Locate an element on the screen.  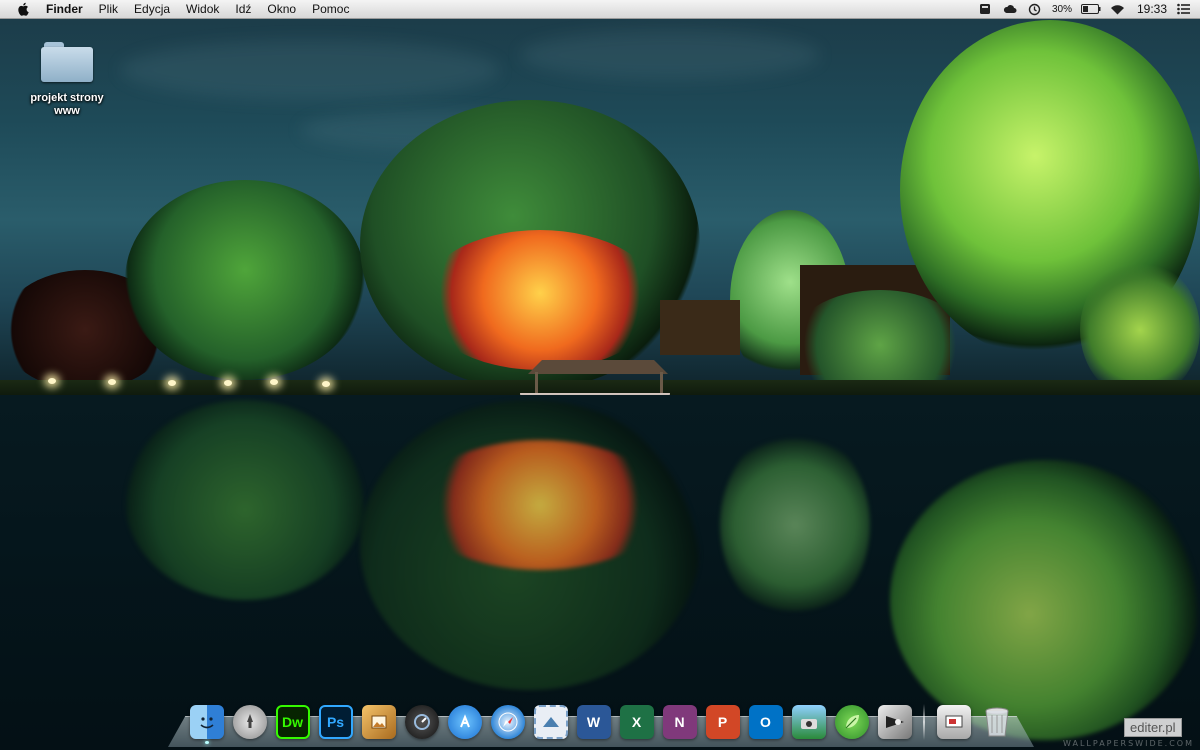
dashboard-icon is located at coordinates (421, 721).